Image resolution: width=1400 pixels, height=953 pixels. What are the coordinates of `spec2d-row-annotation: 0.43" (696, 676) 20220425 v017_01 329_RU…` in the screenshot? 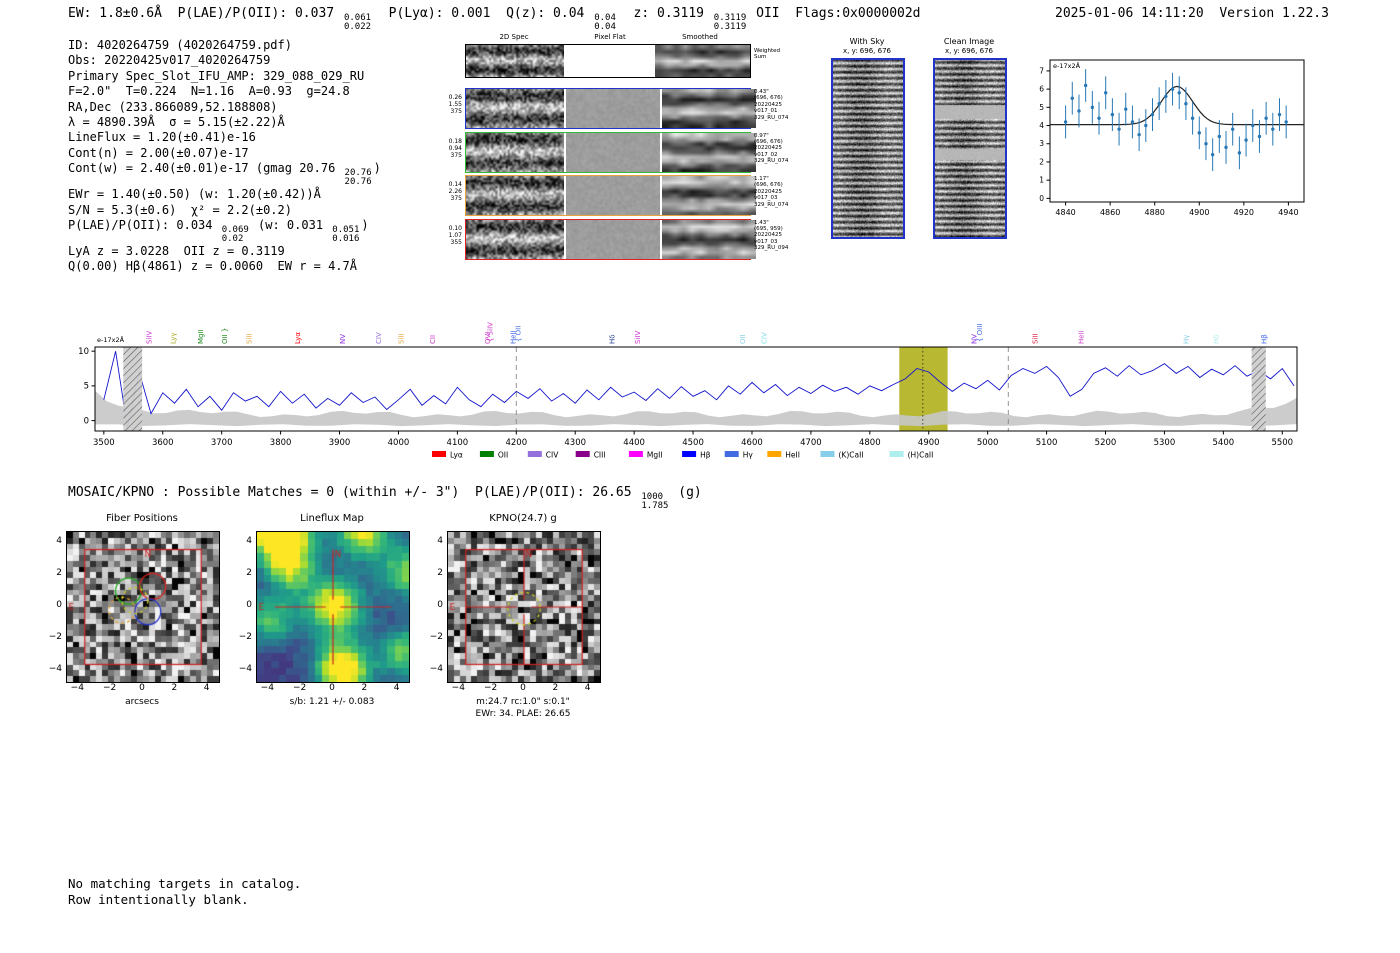 It's located at (771, 105).